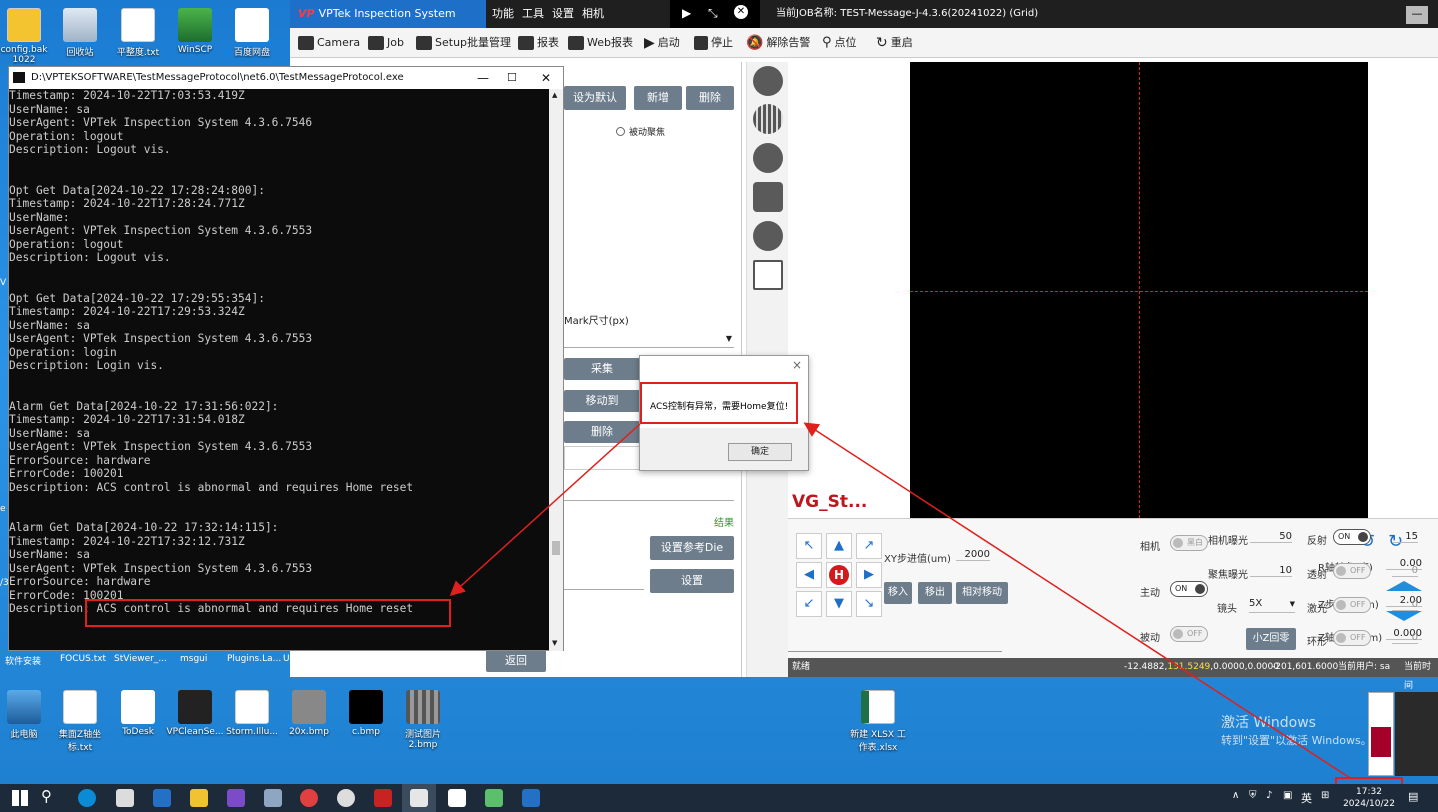  I want to click on annotation-arrow-to-console, so click(545, 510).